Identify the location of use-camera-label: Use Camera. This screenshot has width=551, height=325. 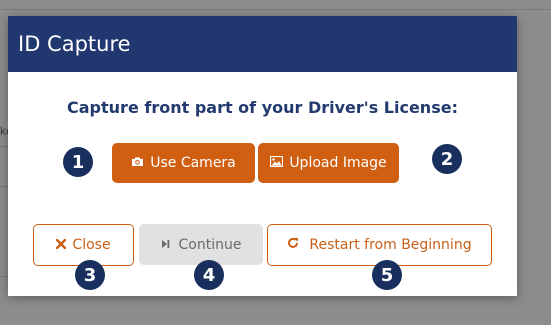
(193, 163).